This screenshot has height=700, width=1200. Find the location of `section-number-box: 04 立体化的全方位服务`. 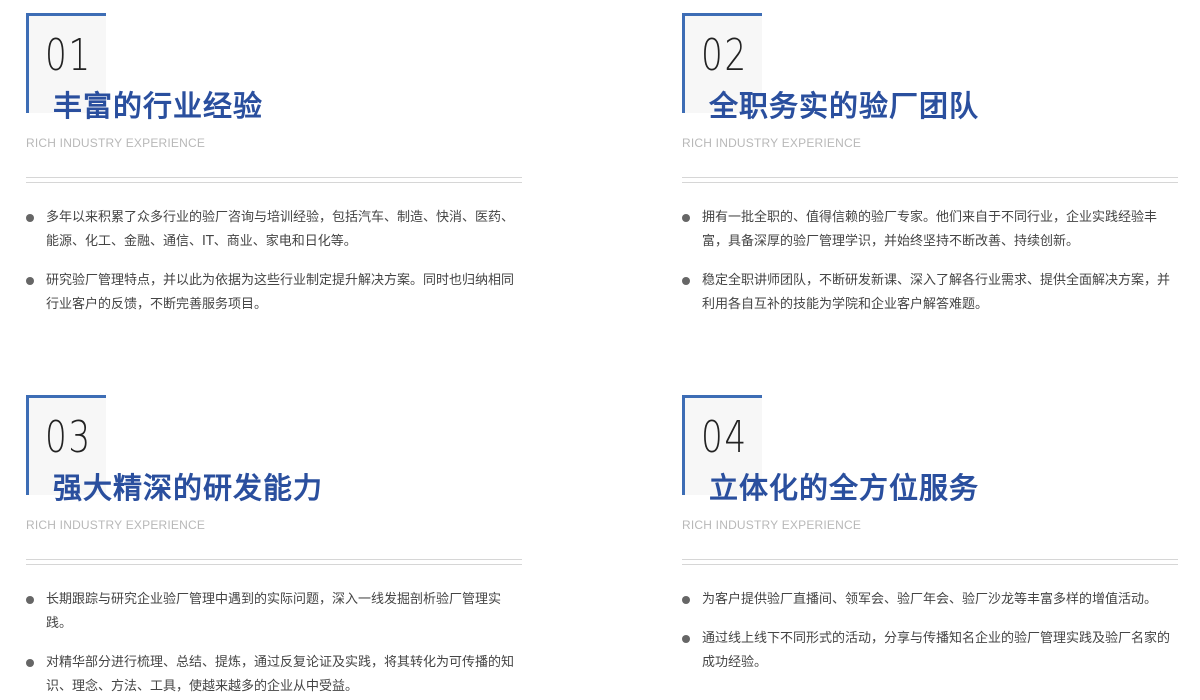

section-number-box: 04 立体化的全方位服务 is located at coordinates (830, 450).